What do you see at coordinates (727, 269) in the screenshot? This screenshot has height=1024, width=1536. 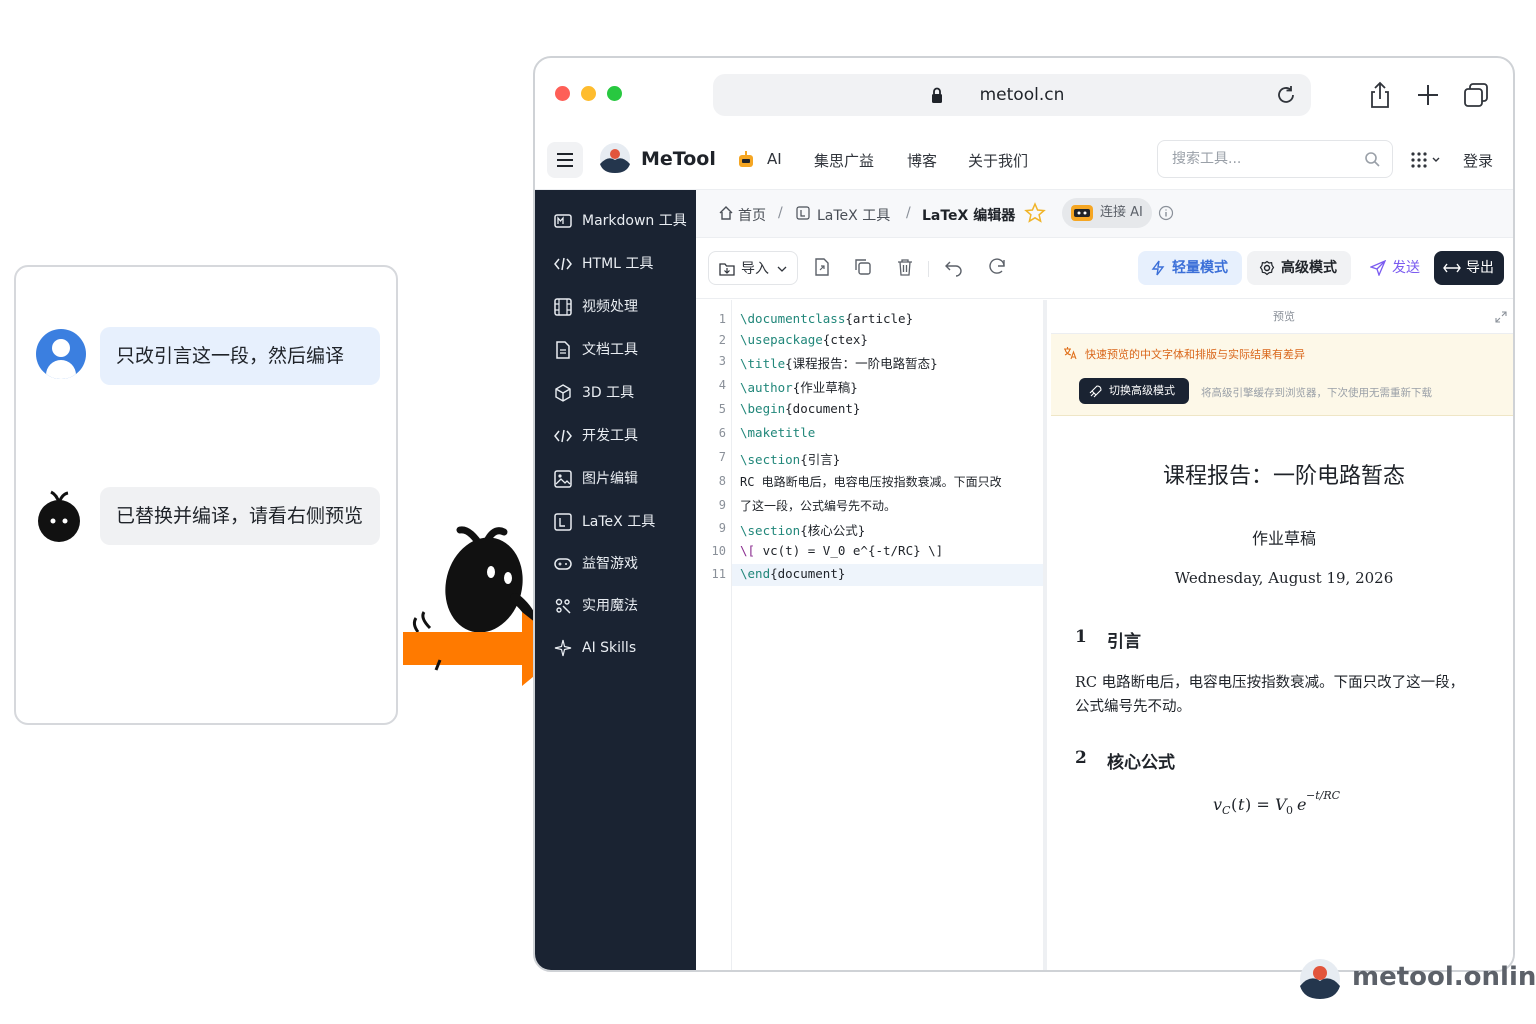 I see `folder-import-icon` at bounding box center [727, 269].